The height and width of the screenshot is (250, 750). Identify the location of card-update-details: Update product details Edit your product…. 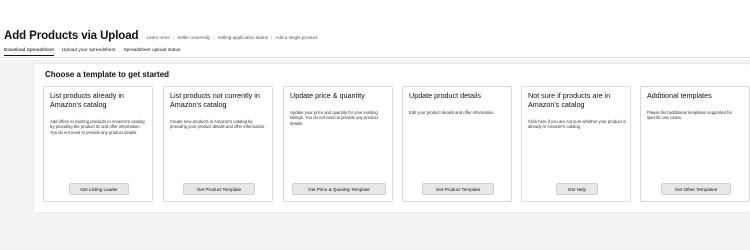
(457, 144).